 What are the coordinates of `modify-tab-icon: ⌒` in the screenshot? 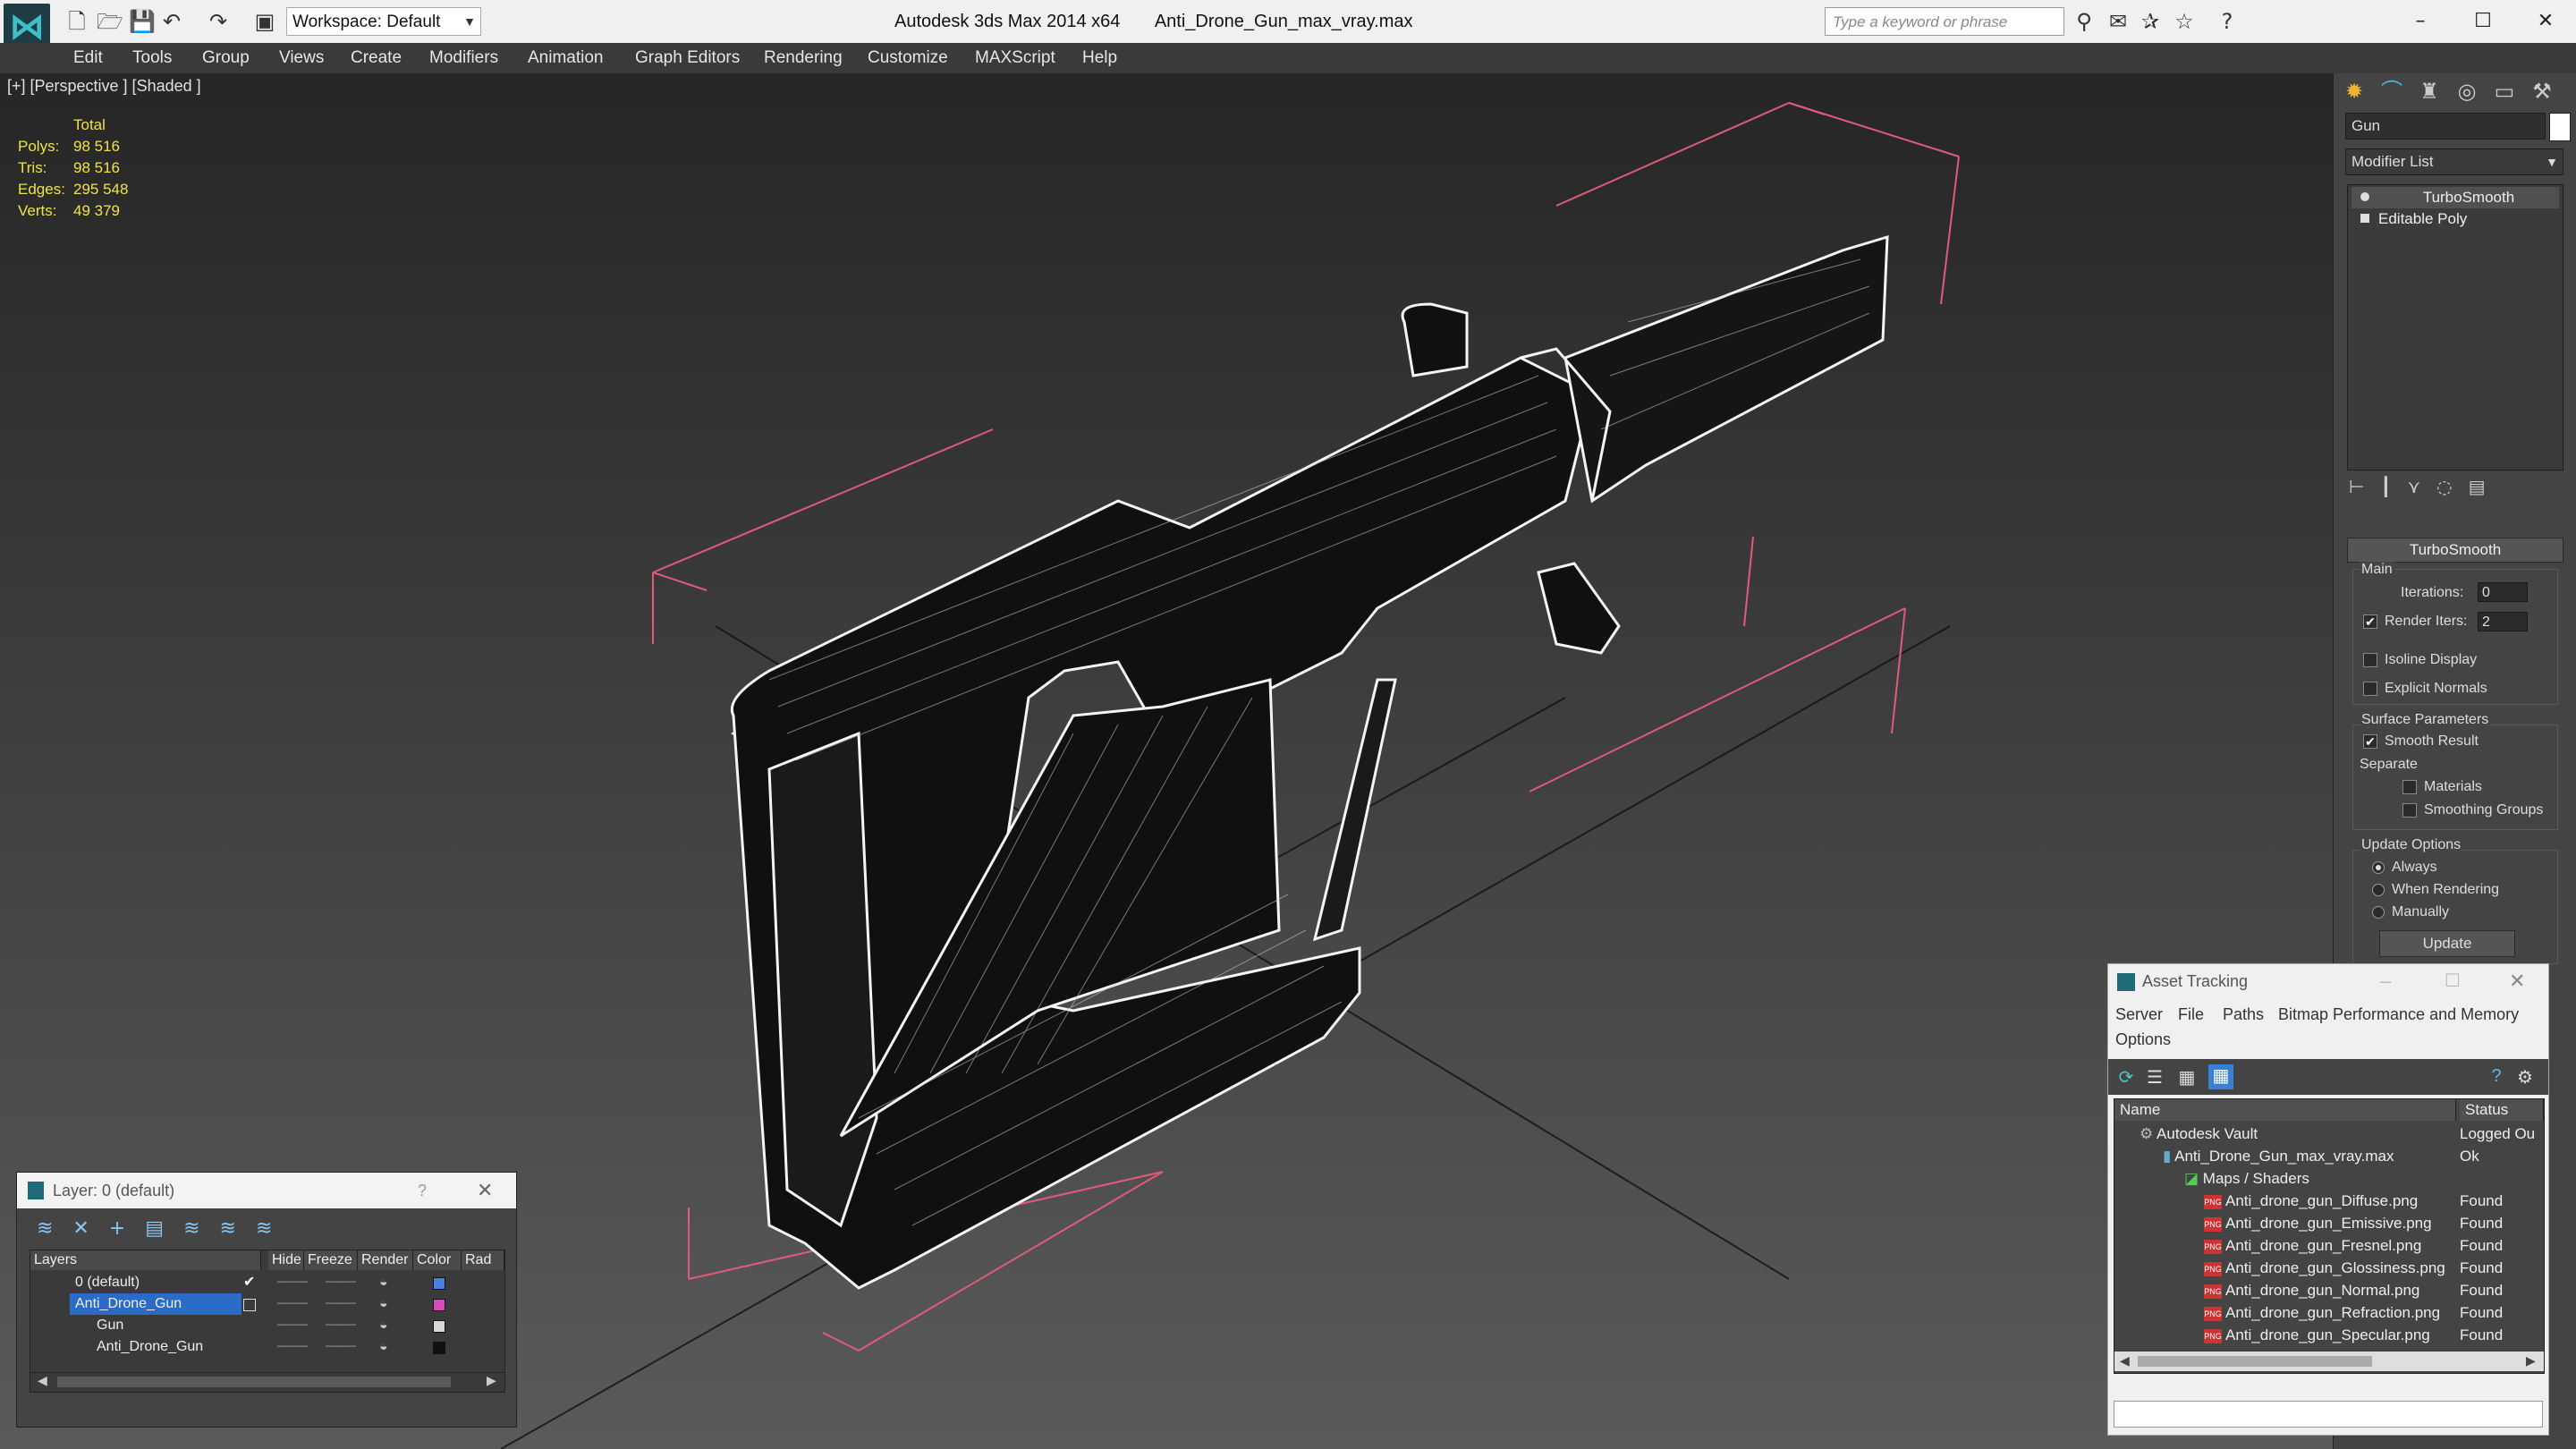 It's located at (2392, 91).